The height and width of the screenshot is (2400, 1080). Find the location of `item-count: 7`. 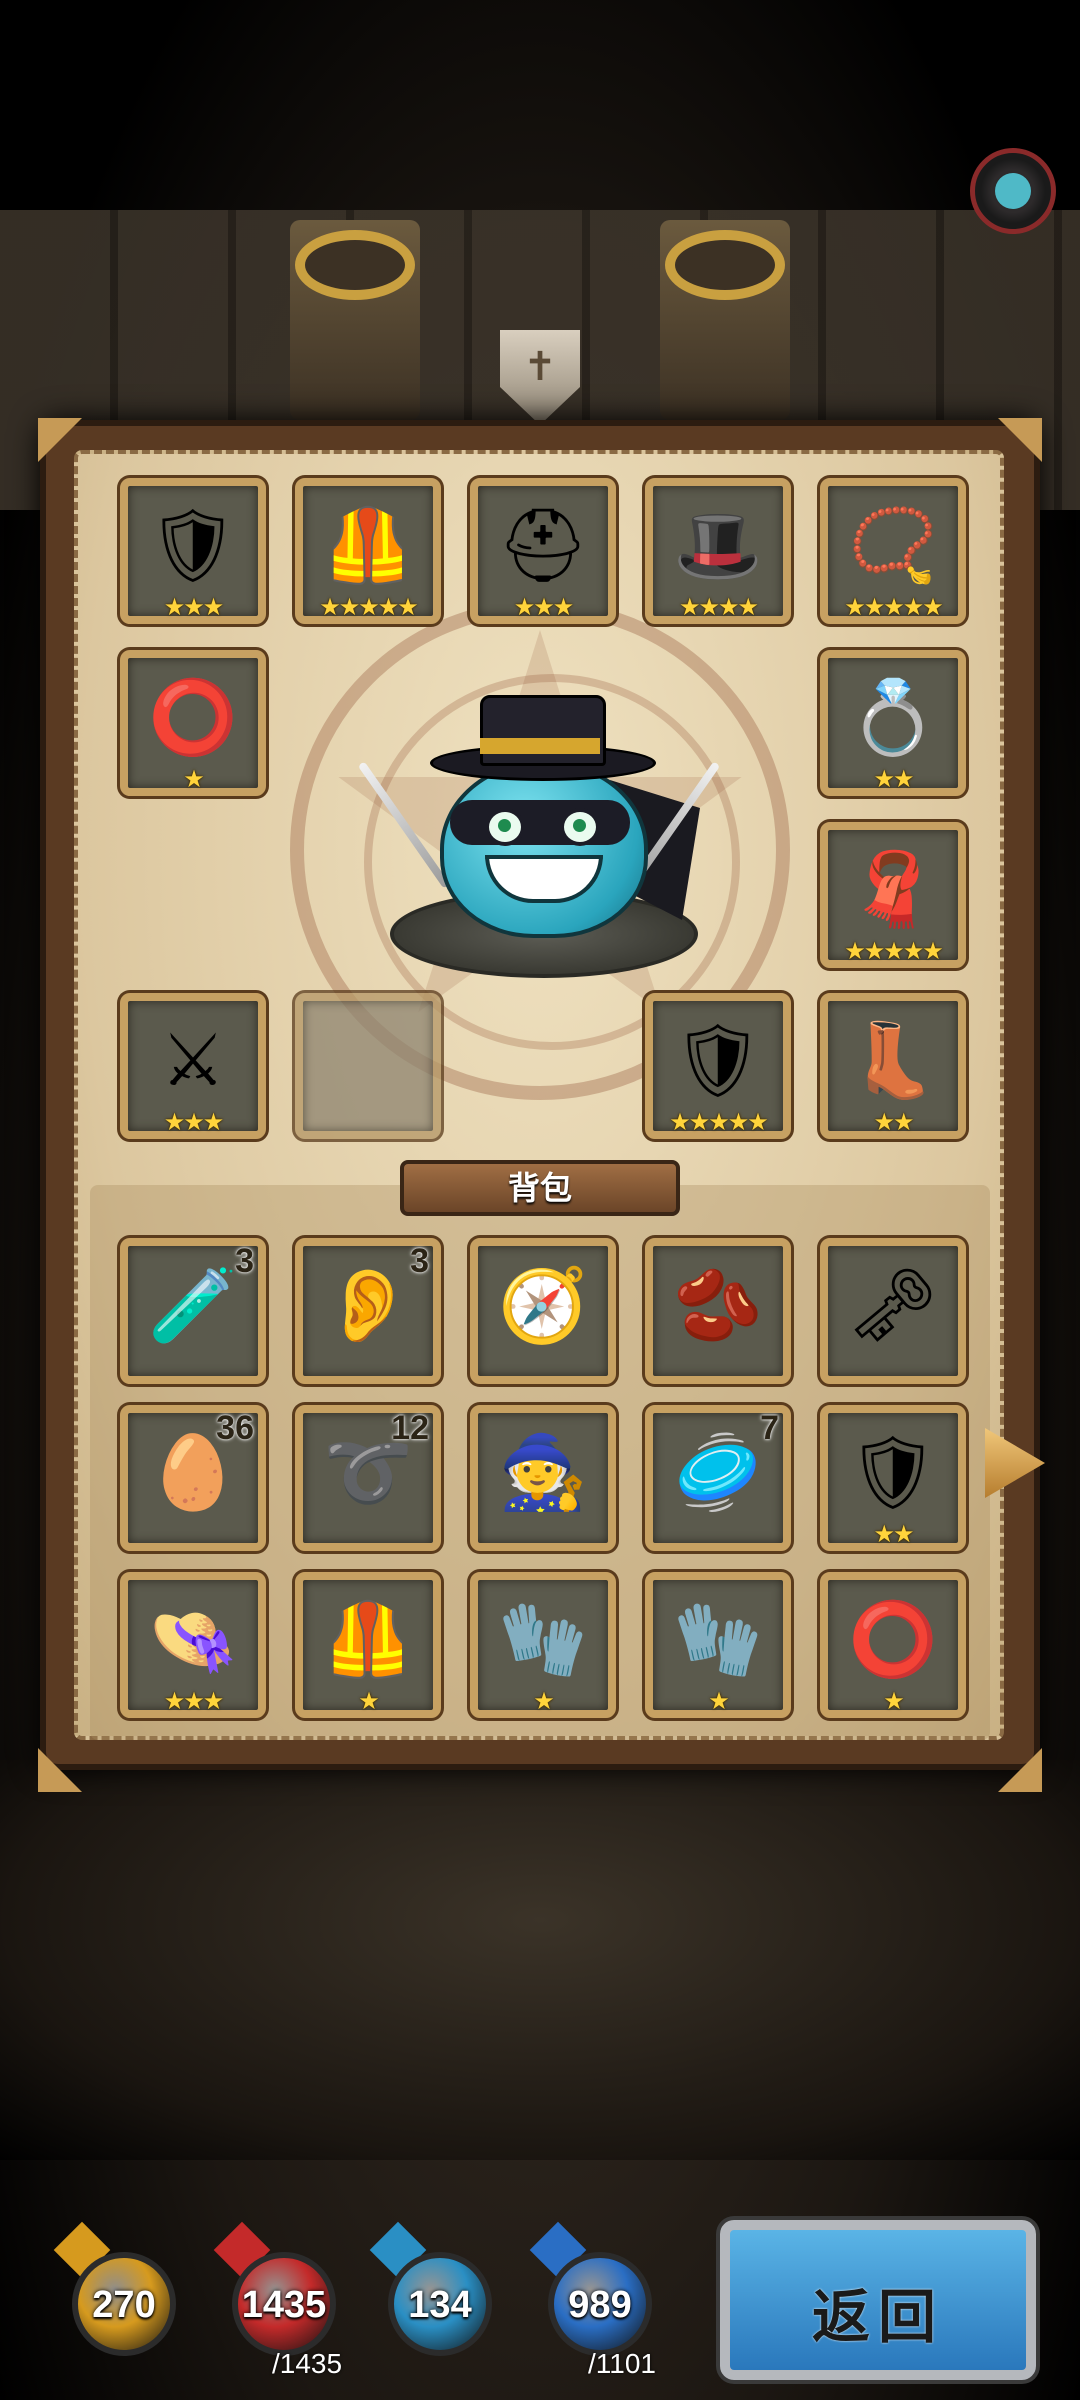

item-count: 7 is located at coordinates (769, 1428).